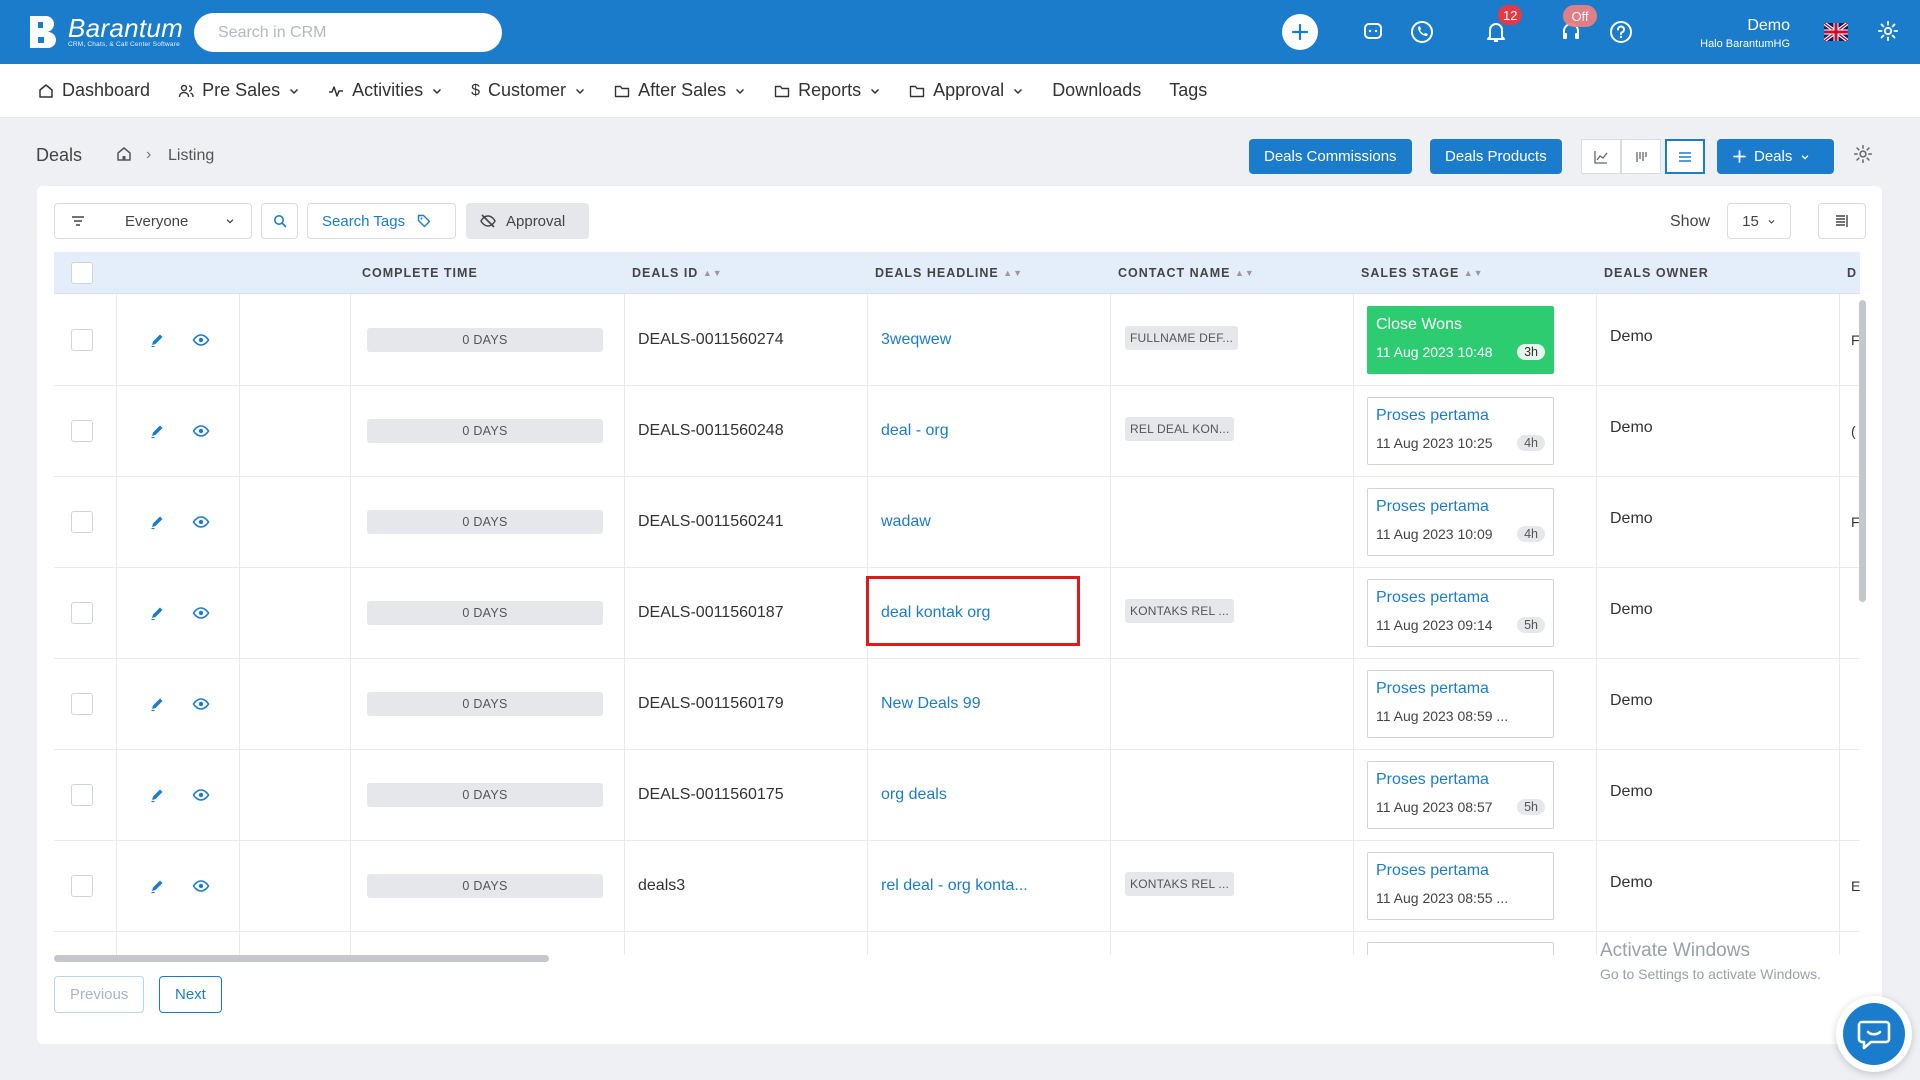 The width and height of the screenshot is (1920, 1080). Describe the element at coordinates (680, 90) in the screenshot. I see `nav-after-sales: After Sales` at that location.